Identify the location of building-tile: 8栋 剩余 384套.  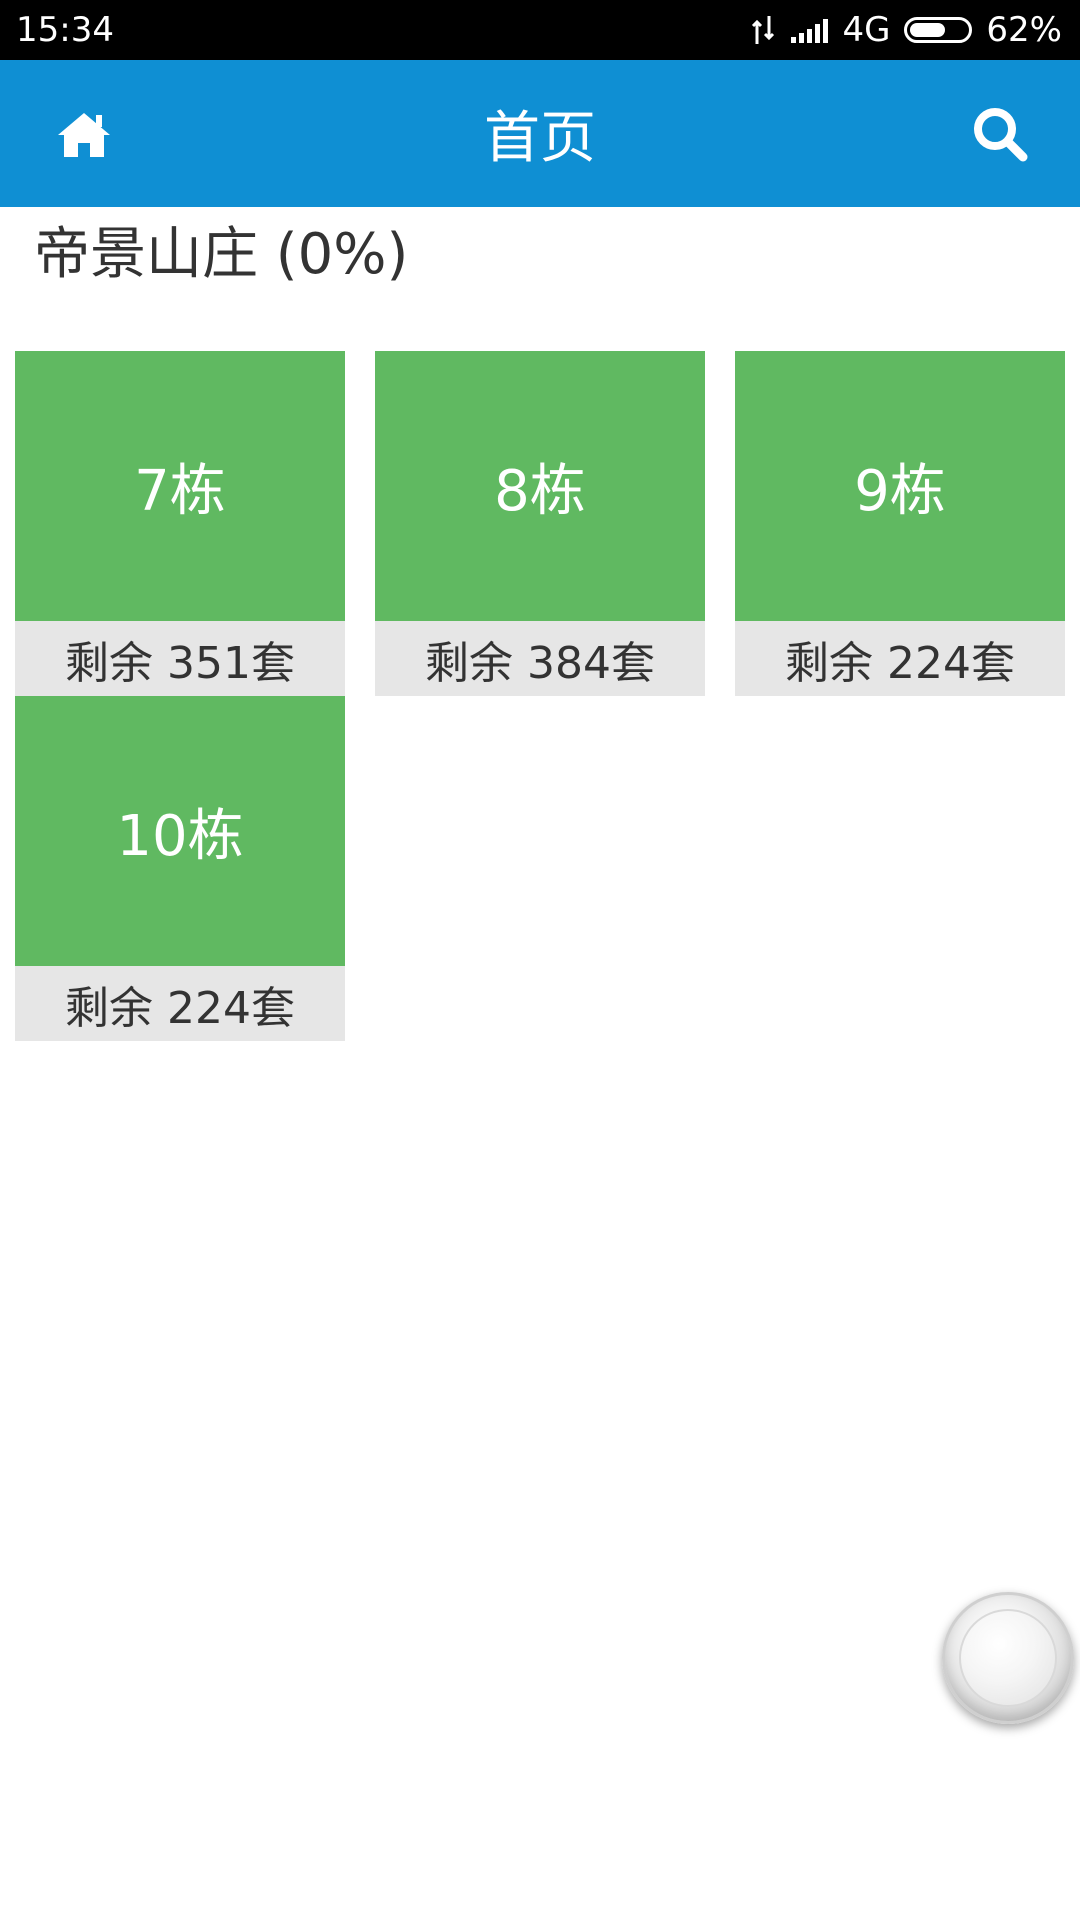
(540, 523).